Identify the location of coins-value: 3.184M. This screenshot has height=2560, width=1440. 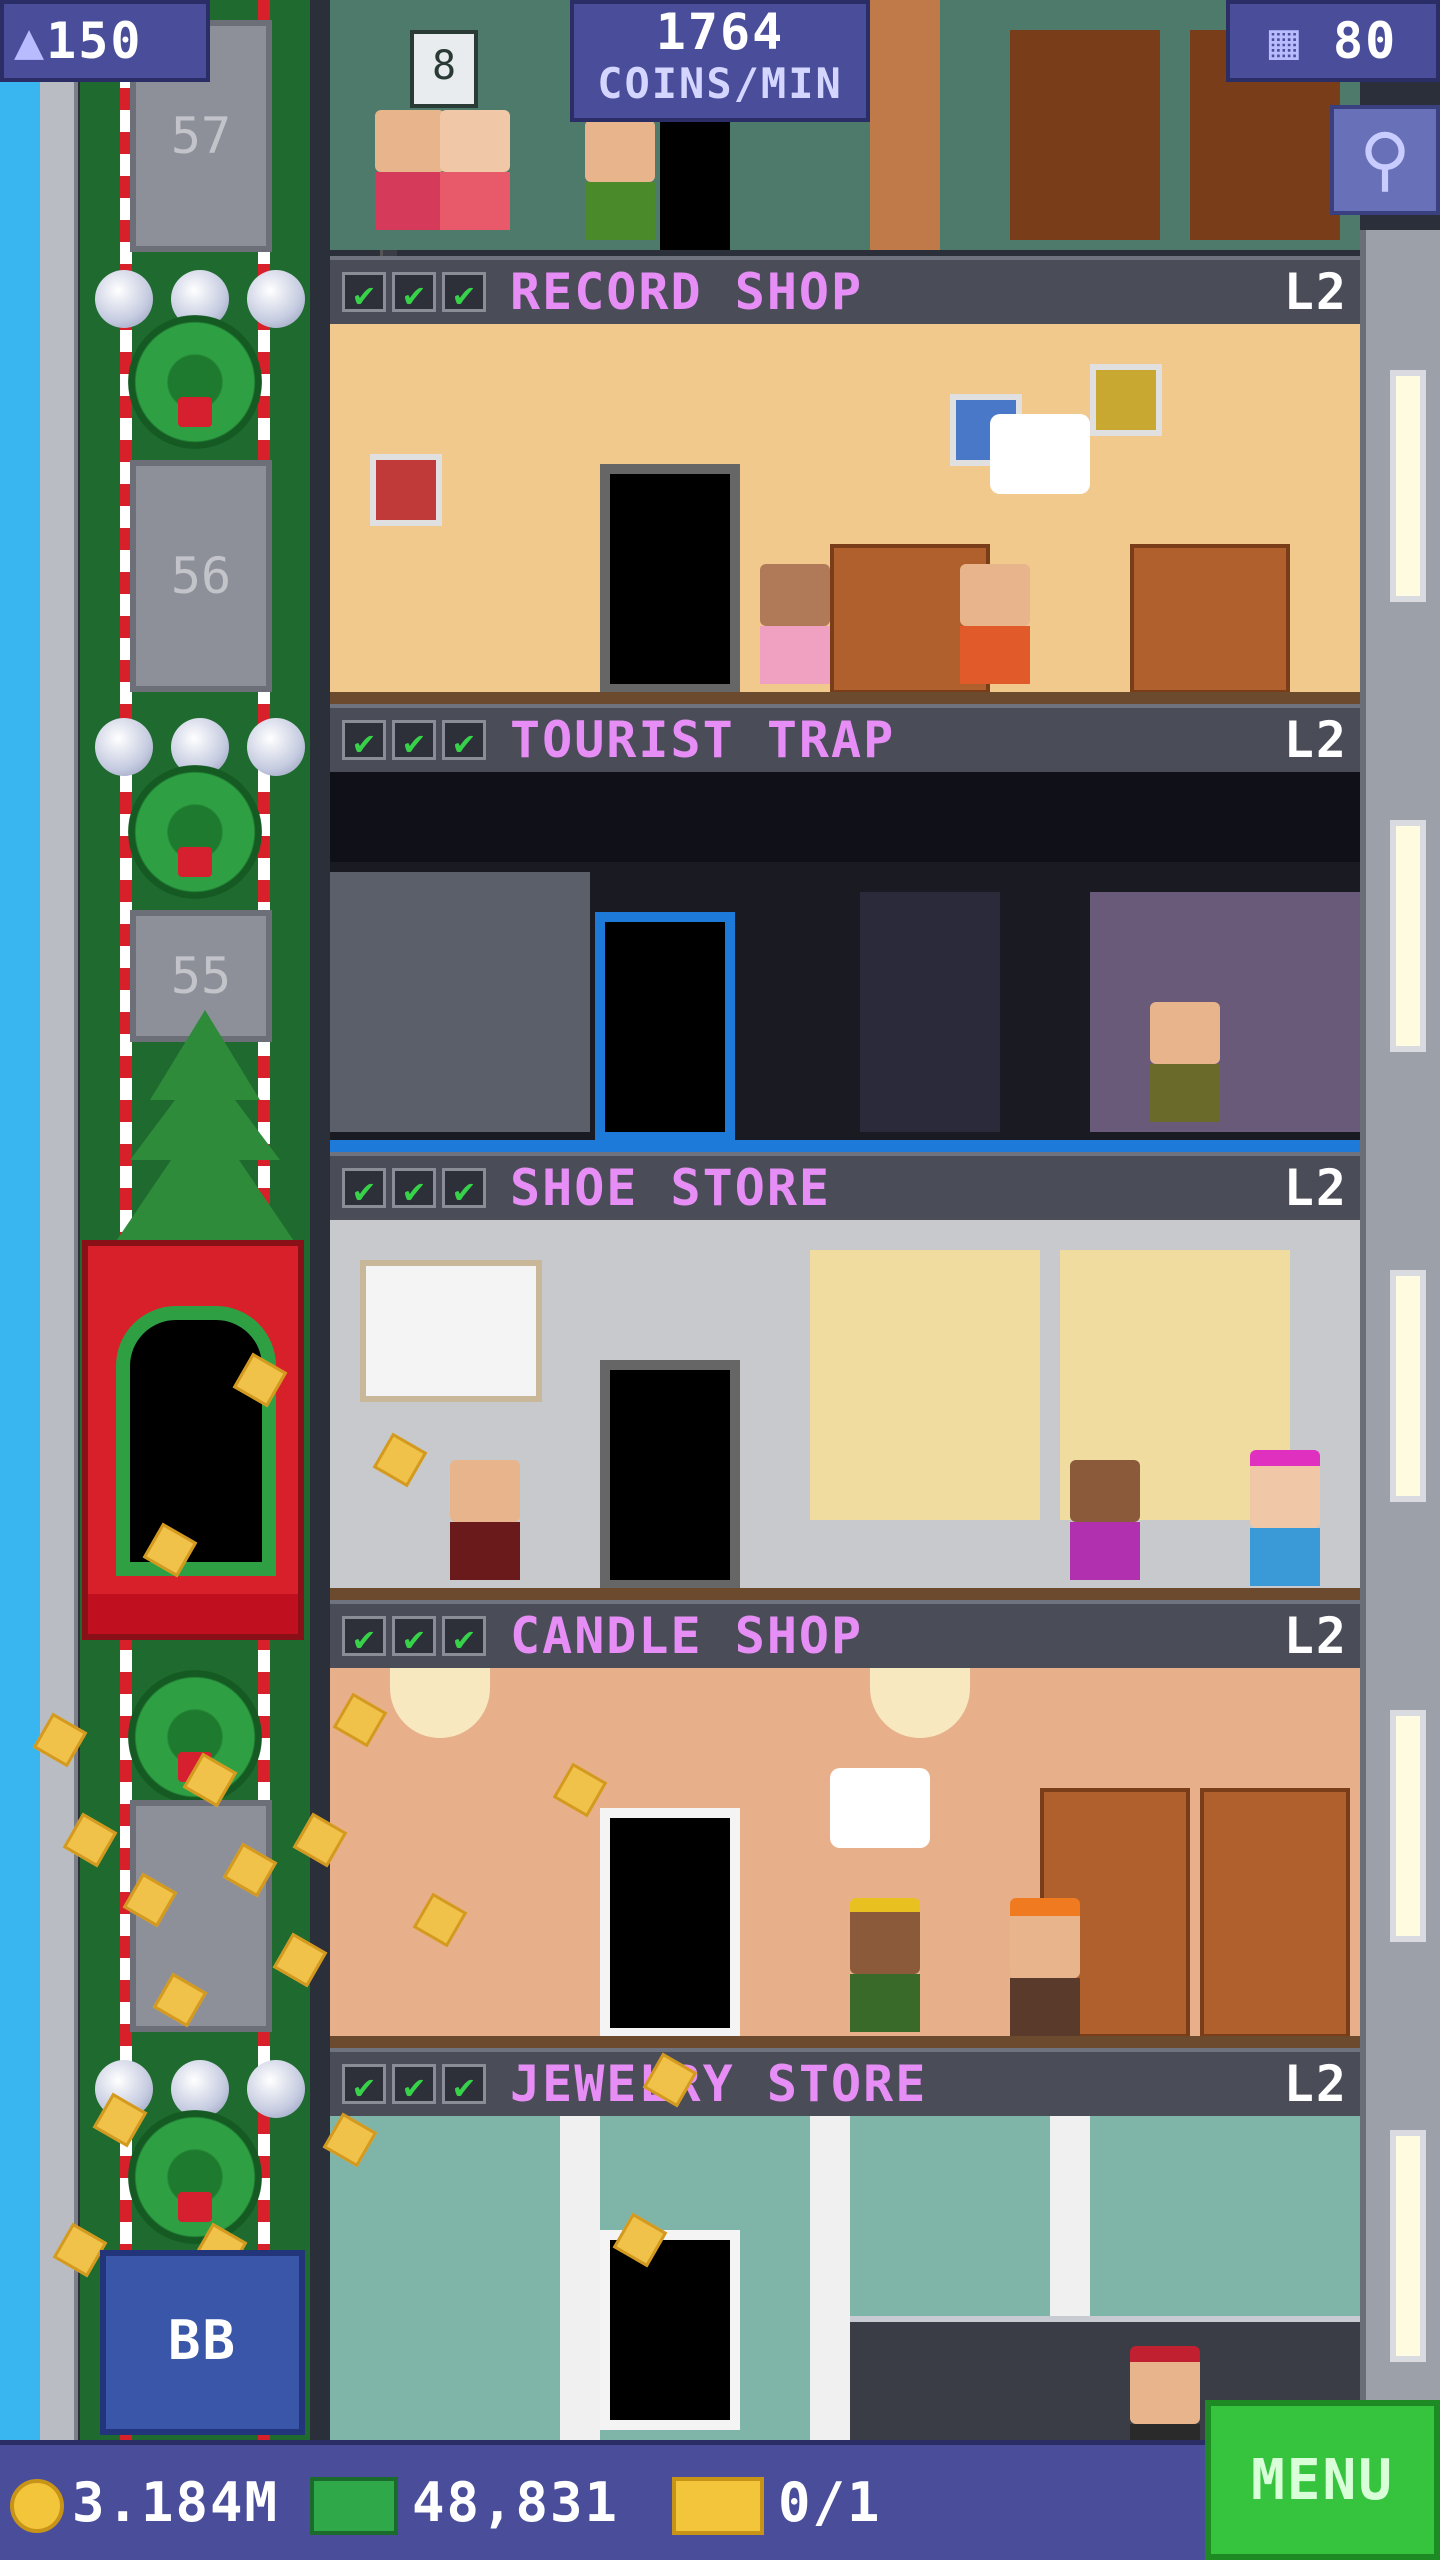
(176, 2502).